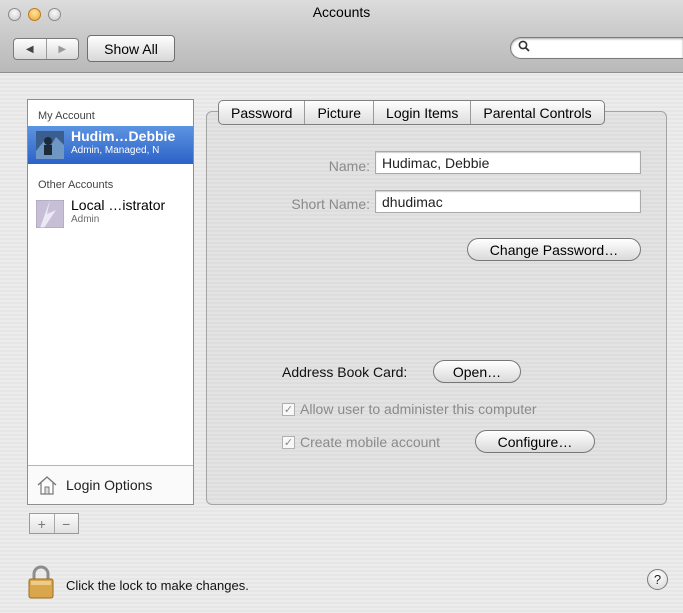 The image size is (683, 613). I want to click on back-forward-control: ◀ ▶, so click(46, 49).